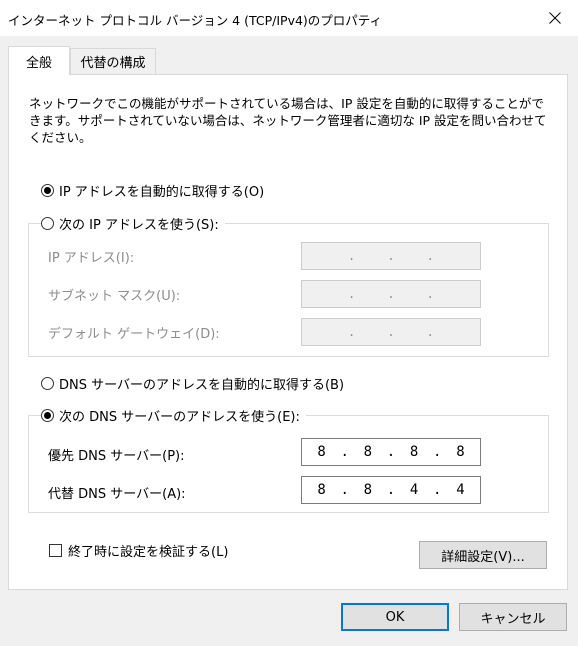  Describe the element at coordinates (139, 225) in the screenshot. I see `ip-manual-label: 次の IP アドレスを使う(S):` at that location.